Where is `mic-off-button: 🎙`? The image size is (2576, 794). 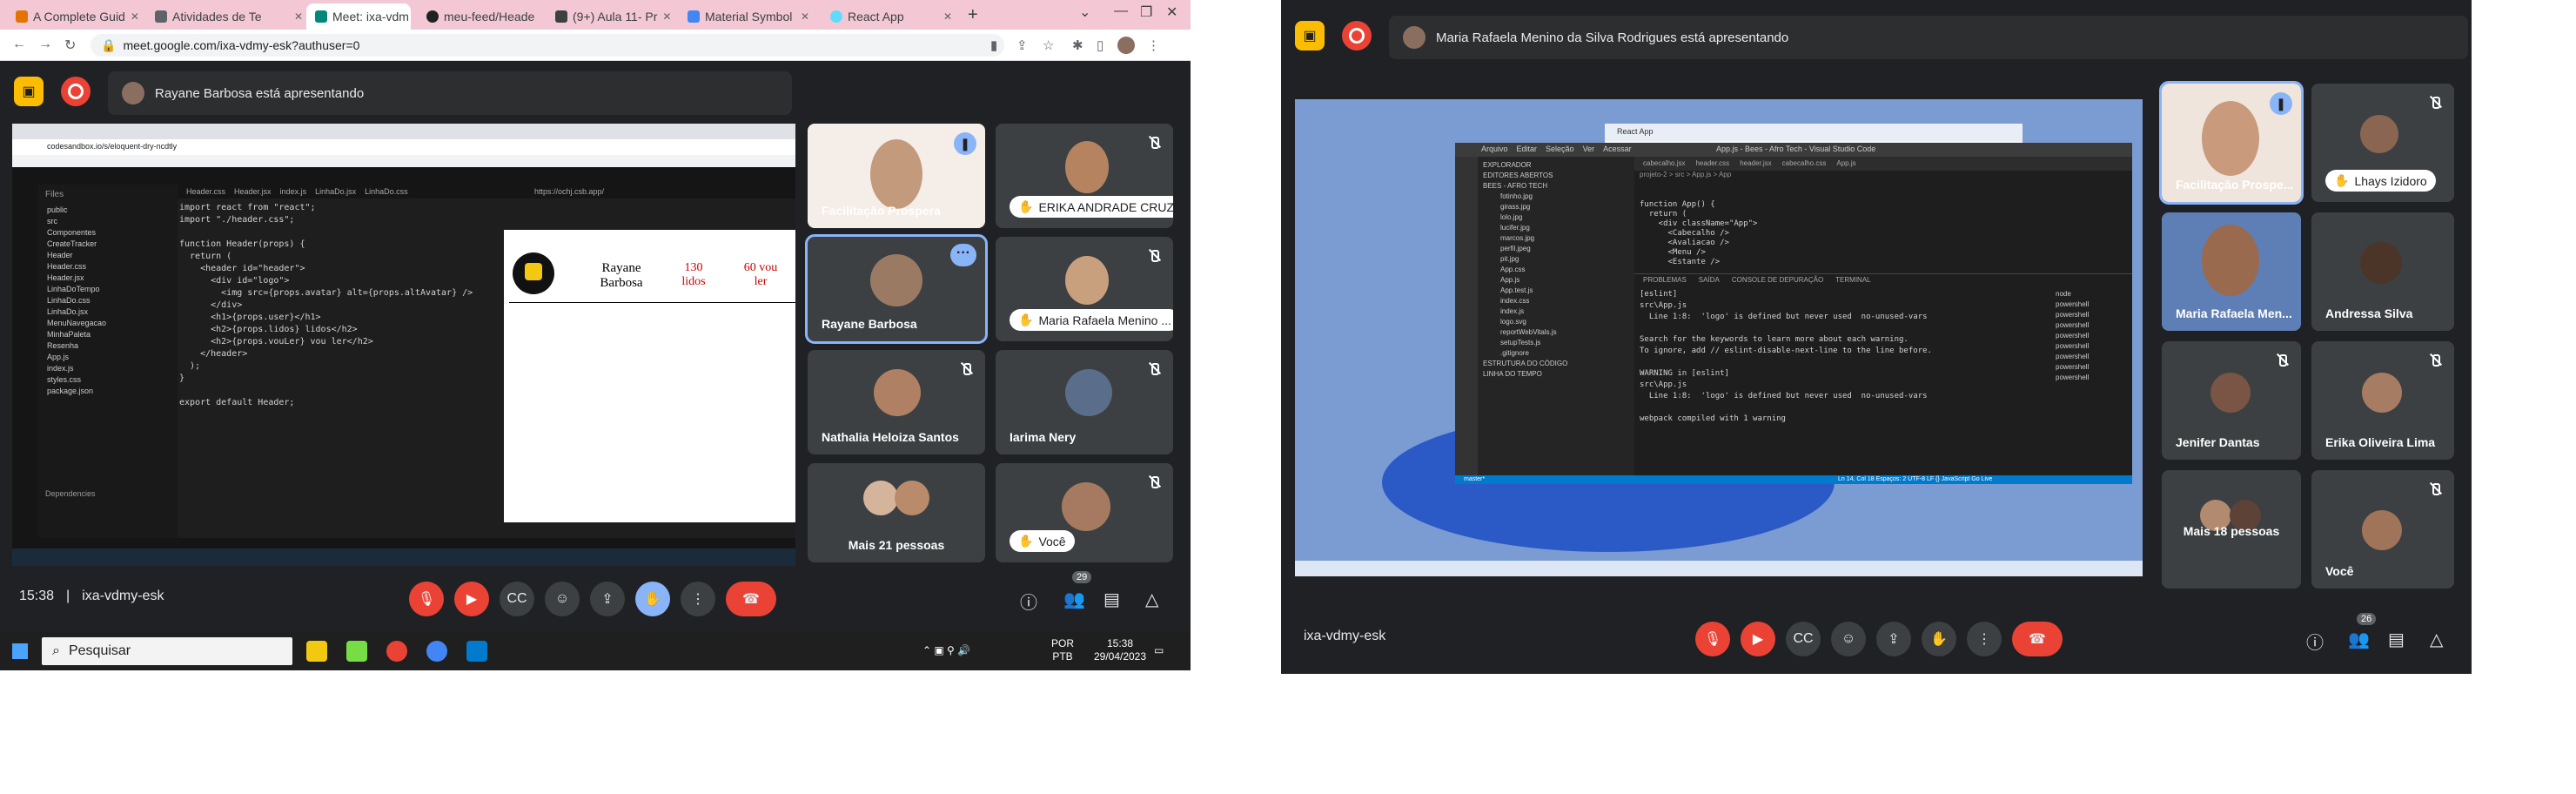 mic-off-button: 🎙 is located at coordinates (426, 599).